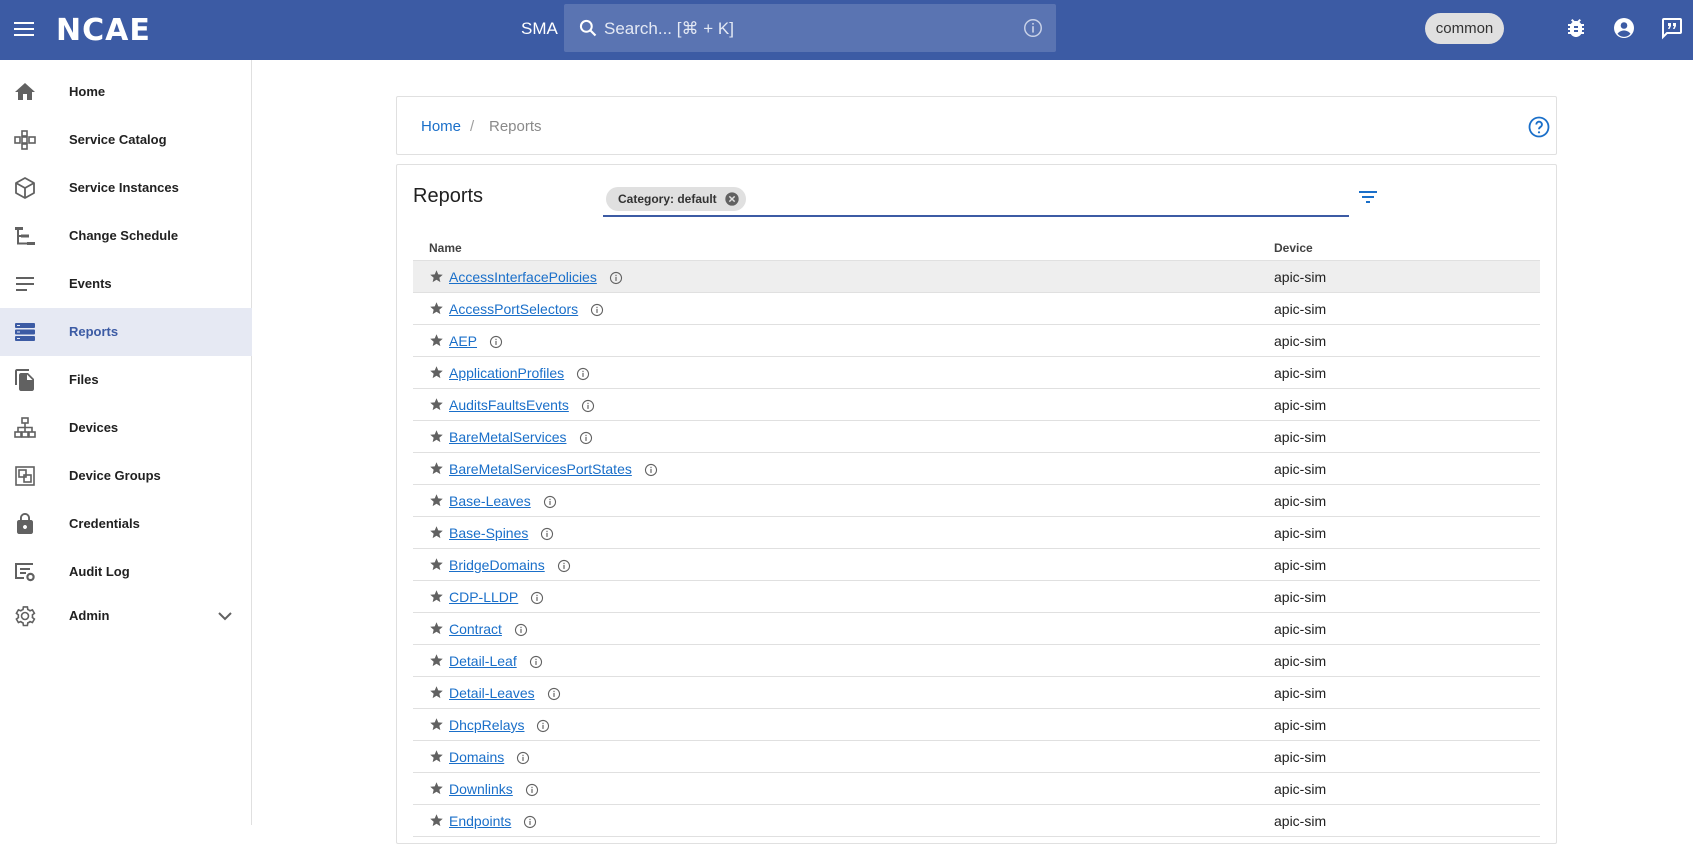 This screenshot has height=844, width=1693. Describe the element at coordinates (126, 616) in the screenshot. I see `sidebar-item-admin: Admin` at that location.